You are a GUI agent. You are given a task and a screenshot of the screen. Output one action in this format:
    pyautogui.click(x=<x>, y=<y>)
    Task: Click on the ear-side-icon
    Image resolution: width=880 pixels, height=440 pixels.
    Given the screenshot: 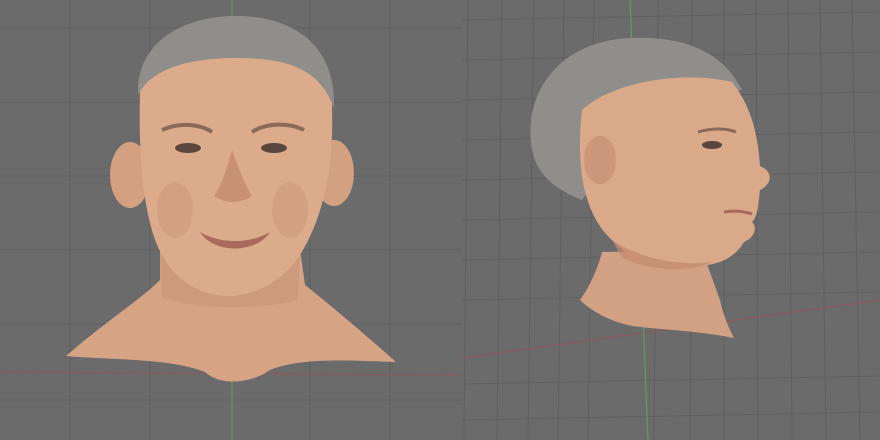 What is the action you would take?
    pyautogui.click(x=600, y=160)
    